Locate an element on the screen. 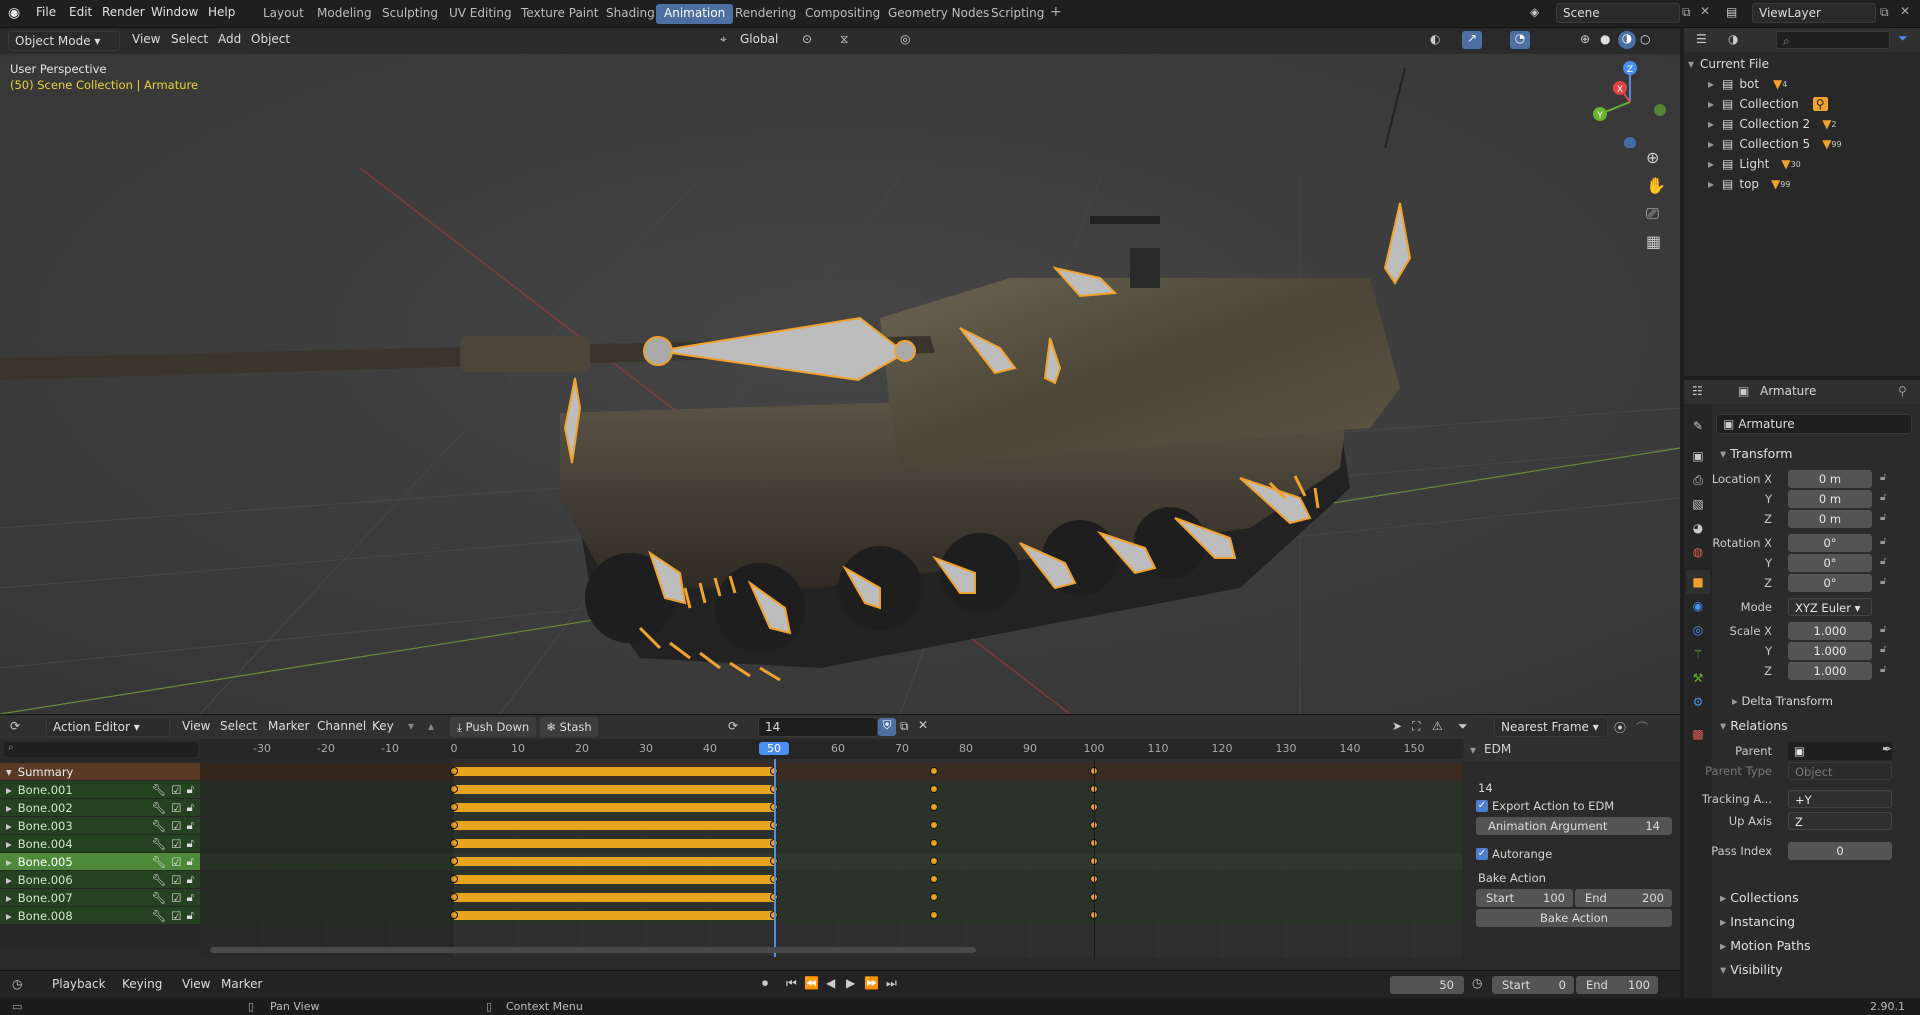 This screenshot has height=1015, width=1920. outliner-search-input: ⌕ is located at coordinates (1833, 40).